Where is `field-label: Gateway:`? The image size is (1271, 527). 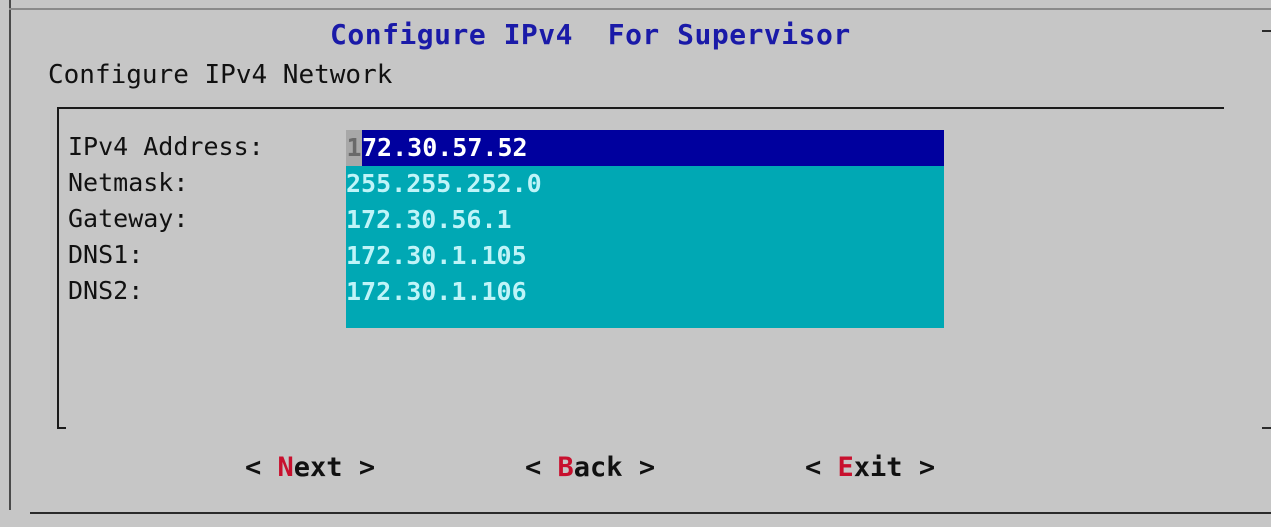 field-label: Gateway: is located at coordinates (128, 218).